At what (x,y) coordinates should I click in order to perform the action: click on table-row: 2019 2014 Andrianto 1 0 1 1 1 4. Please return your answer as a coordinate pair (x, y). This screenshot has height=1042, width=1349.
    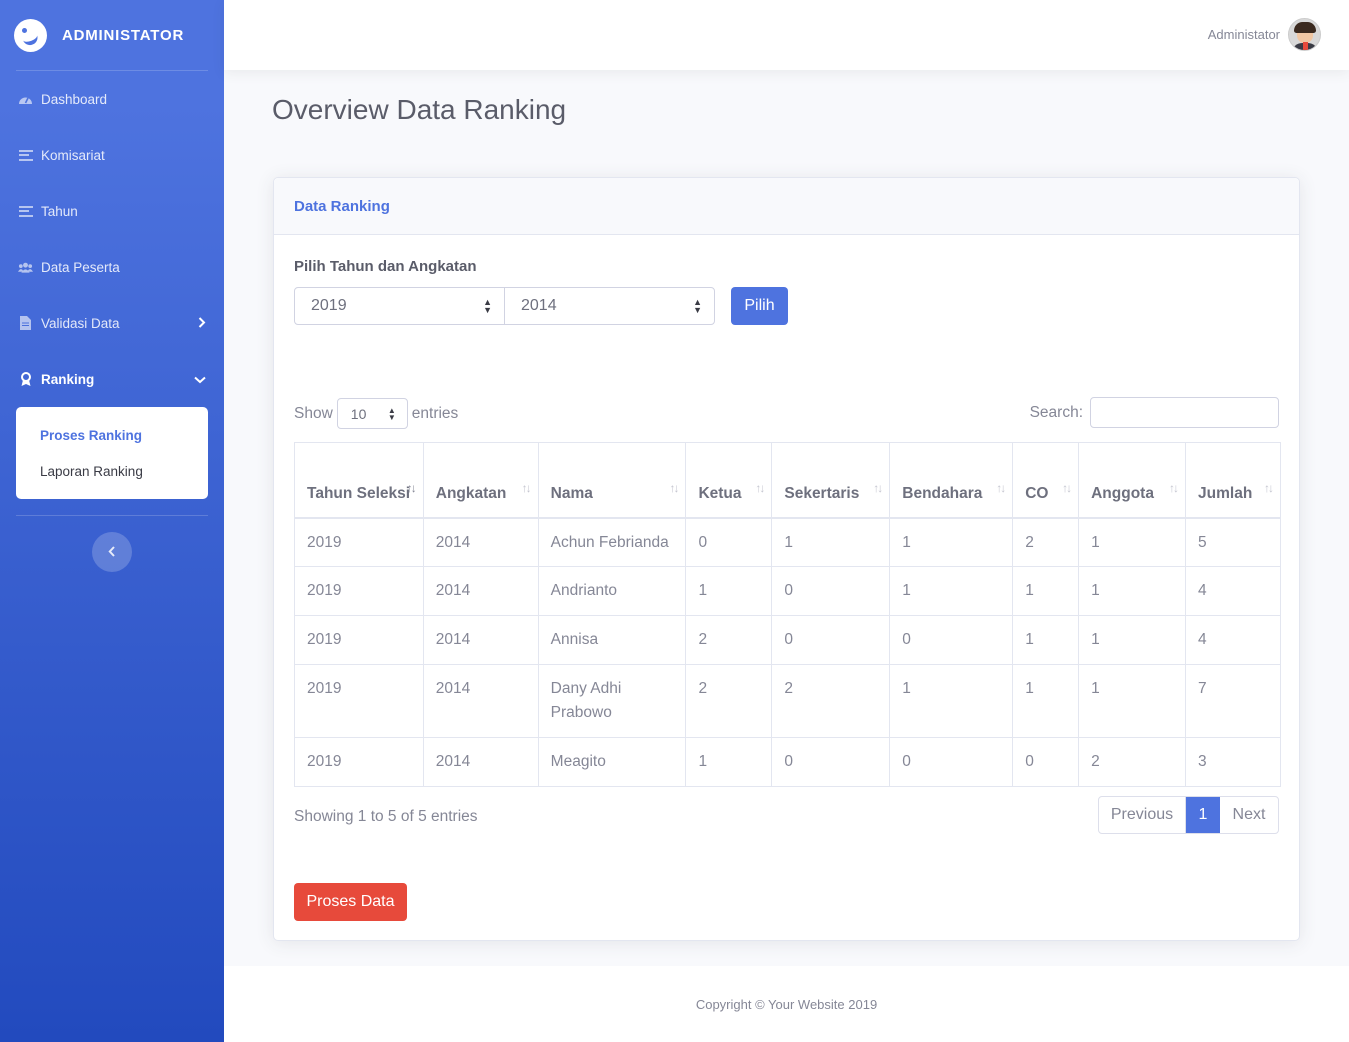
    Looking at the image, I should click on (787, 591).